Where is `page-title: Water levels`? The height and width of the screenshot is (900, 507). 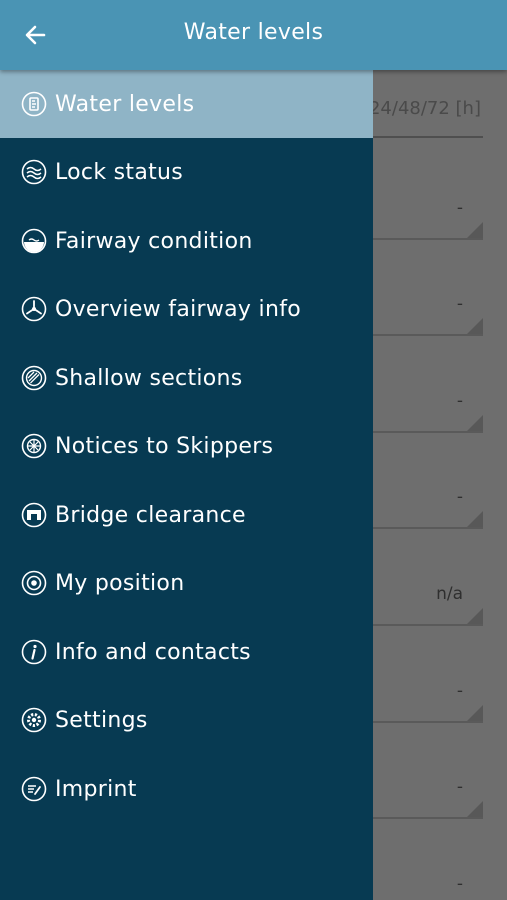 page-title: Water levels is located at coordinates (253, 32).